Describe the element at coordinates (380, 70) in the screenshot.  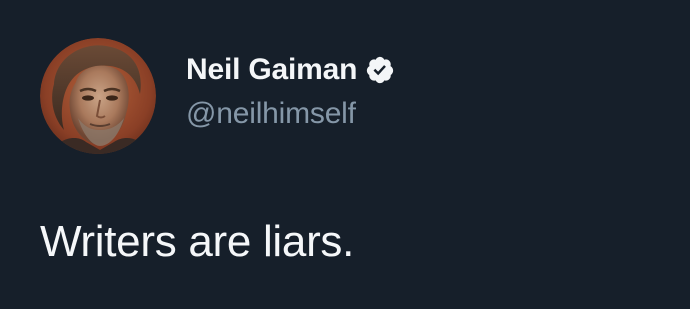
I see `verified-badge-icon` at that location.